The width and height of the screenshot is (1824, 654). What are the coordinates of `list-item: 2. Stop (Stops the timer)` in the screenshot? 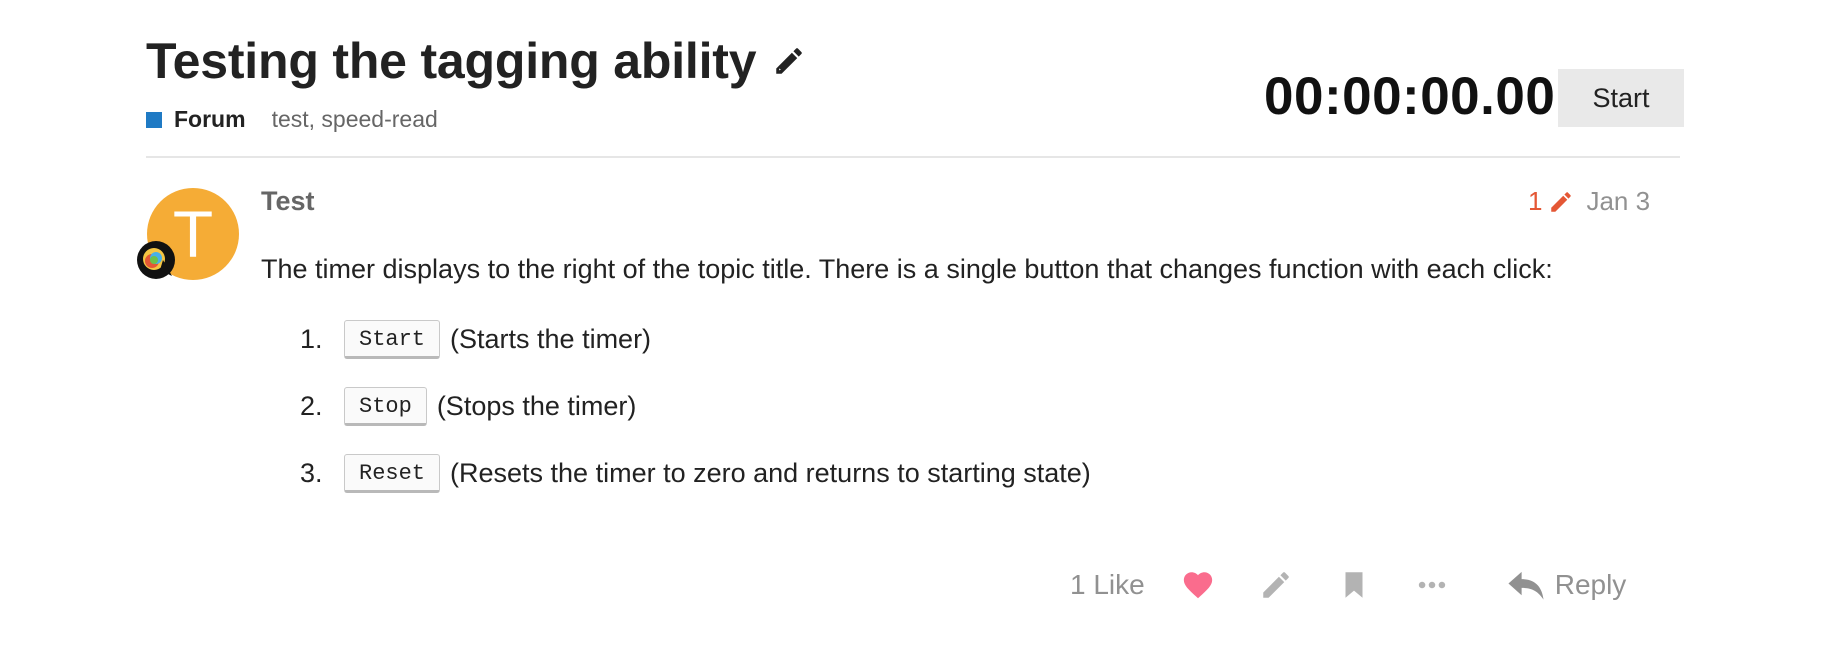 It's located at (695, 406).